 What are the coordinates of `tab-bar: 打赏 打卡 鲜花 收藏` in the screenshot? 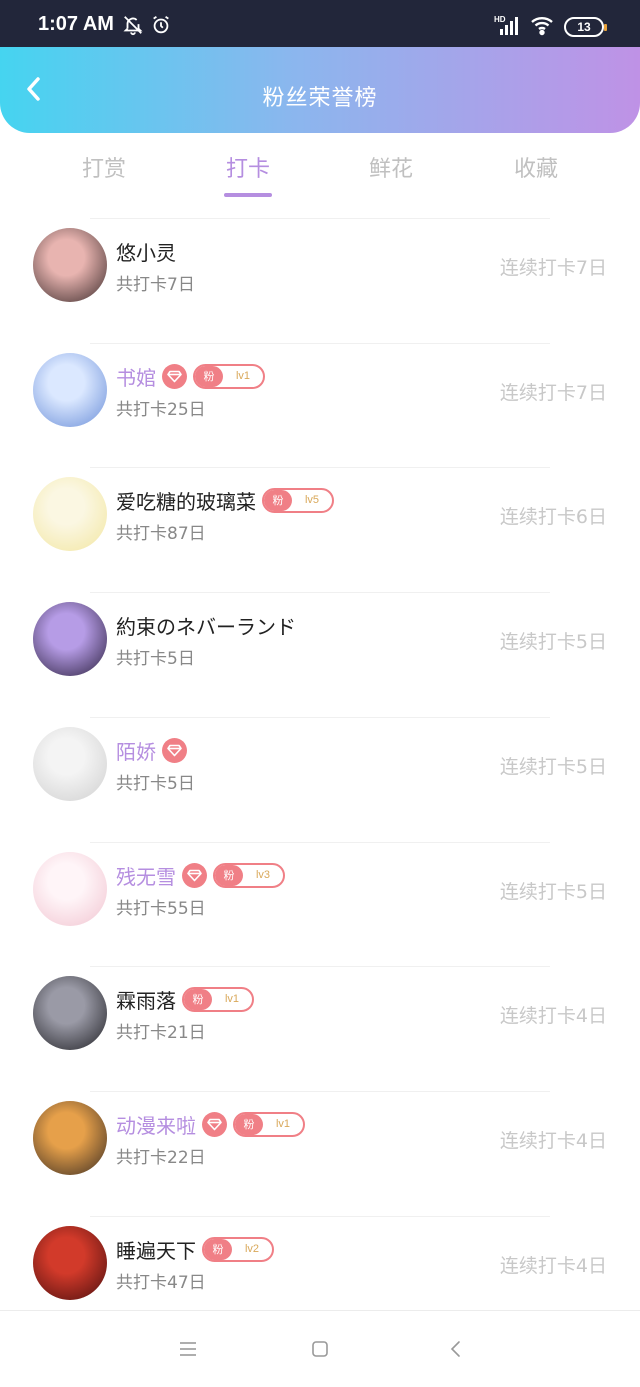 It's located at (320, 169).